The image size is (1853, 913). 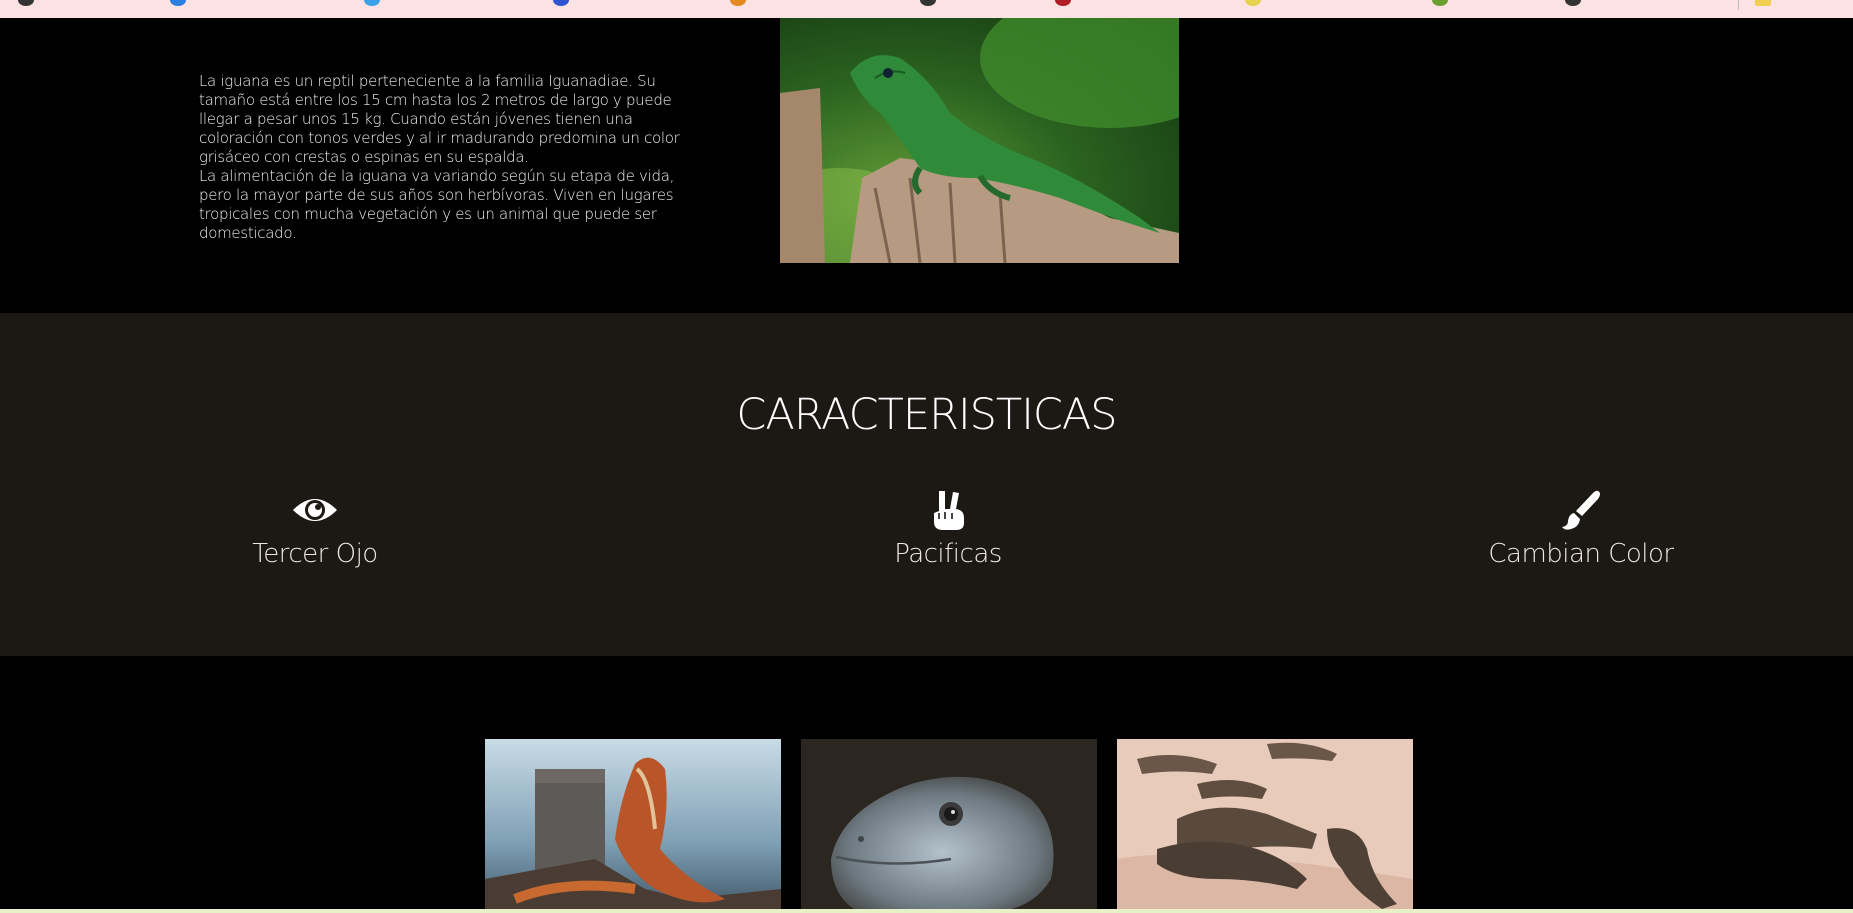 What do you see at coordinates (315, 529) in the screenshot?
I see `feature-tercer-ojo: Tercer Ojo` at bounding box center [315, 529].